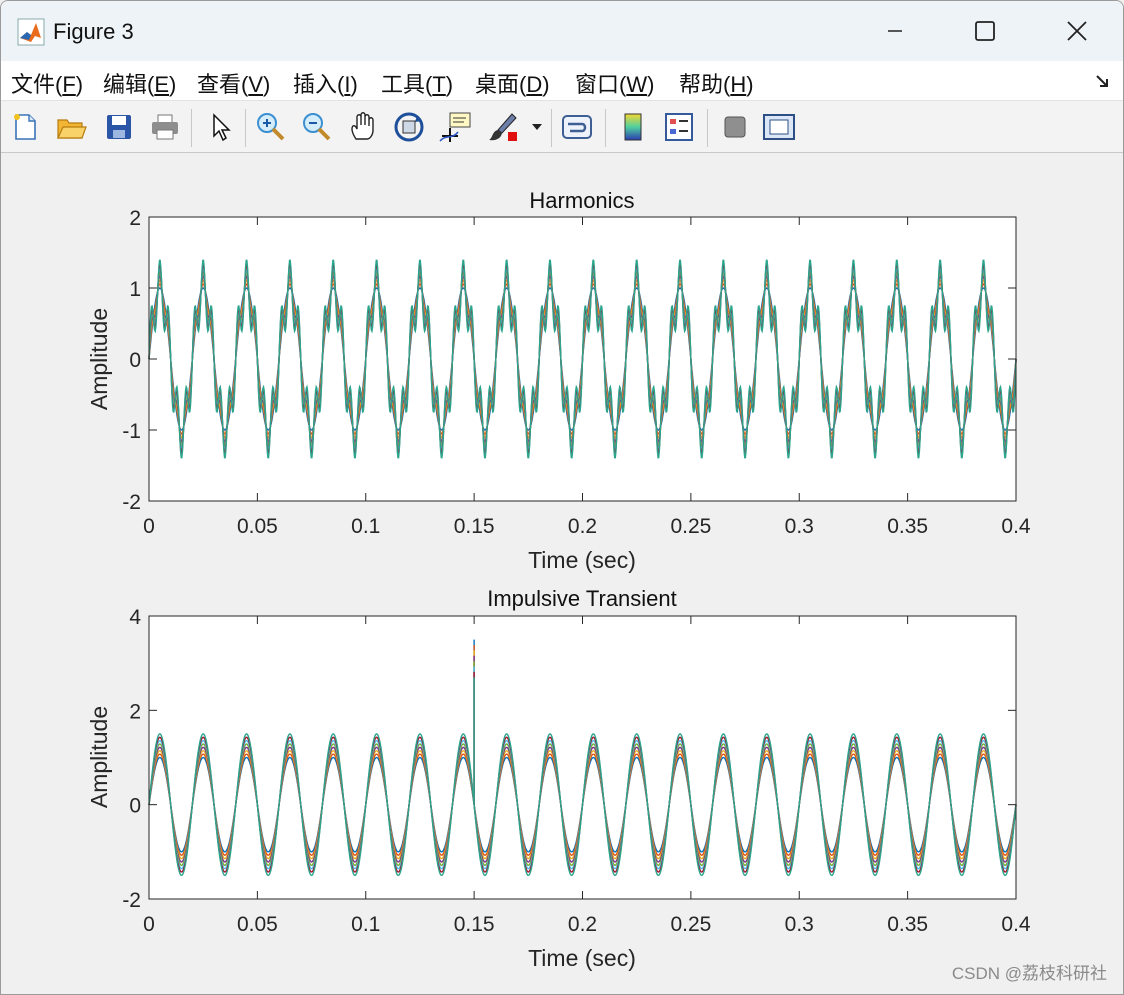 The height and width of the screenshot is (995, 1124). I want to click on print-icon, so click(165, 127).